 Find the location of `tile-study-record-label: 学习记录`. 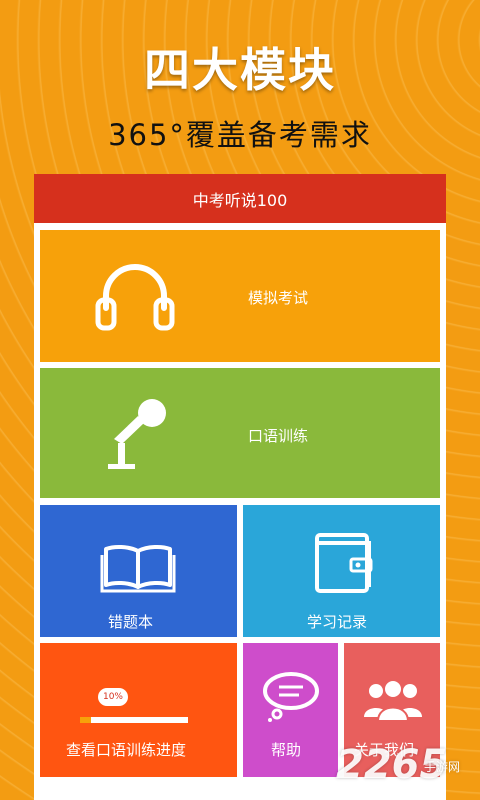

tile-study-record-label: 学习记录 is located at coordinates (337, 622).